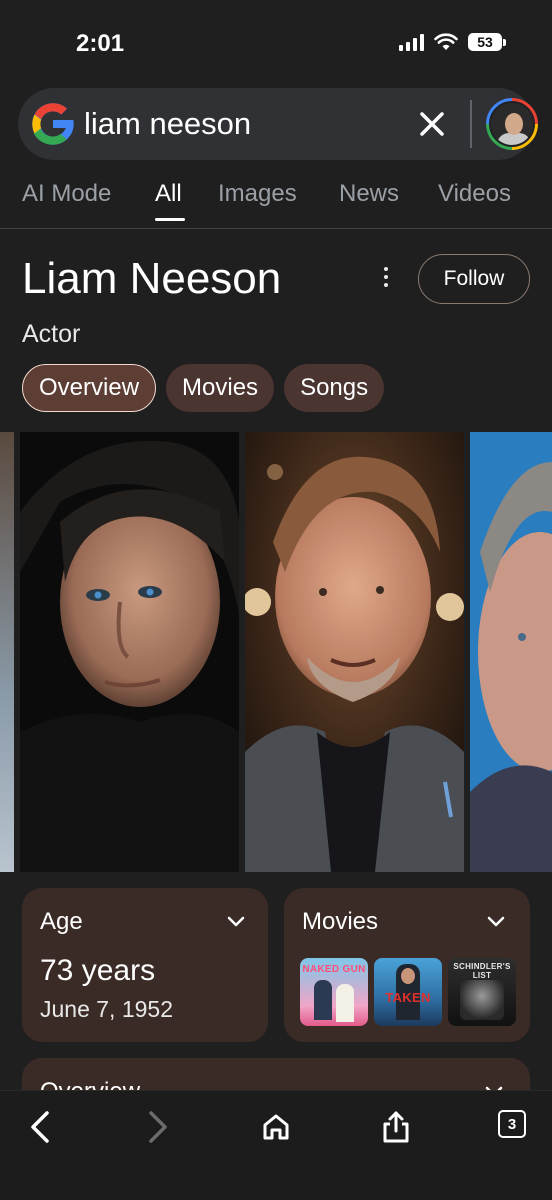 Image resolution: width=552 pixels, height=1200 pixels. What do you see at coordinates (61, 921) in the screenshot?
I see `age-card-title: Age` at bounding box center [61, 921].